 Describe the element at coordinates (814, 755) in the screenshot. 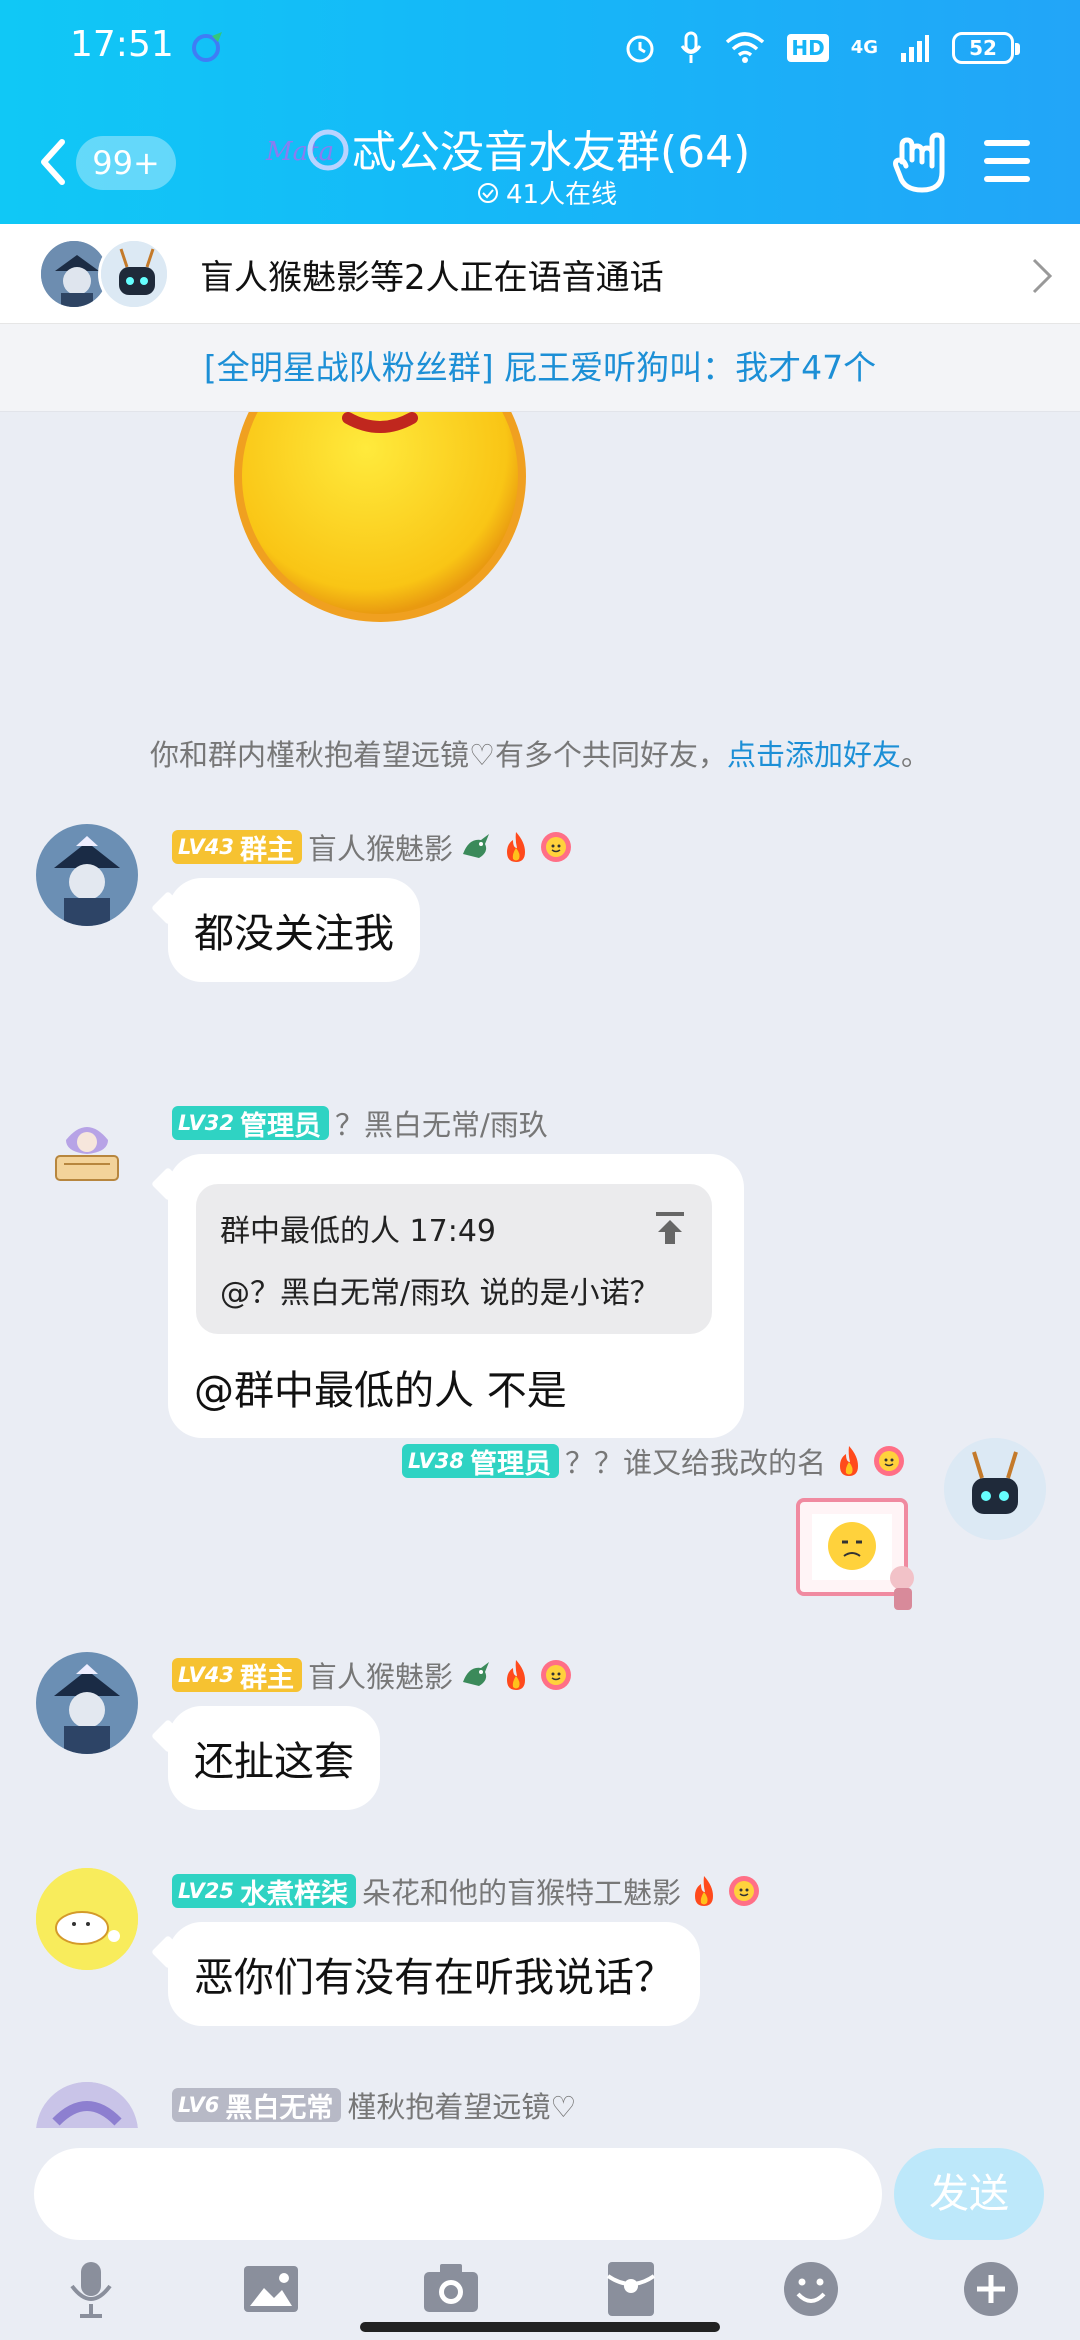

I see `add-friend-link: 点击添加好友` at that location.